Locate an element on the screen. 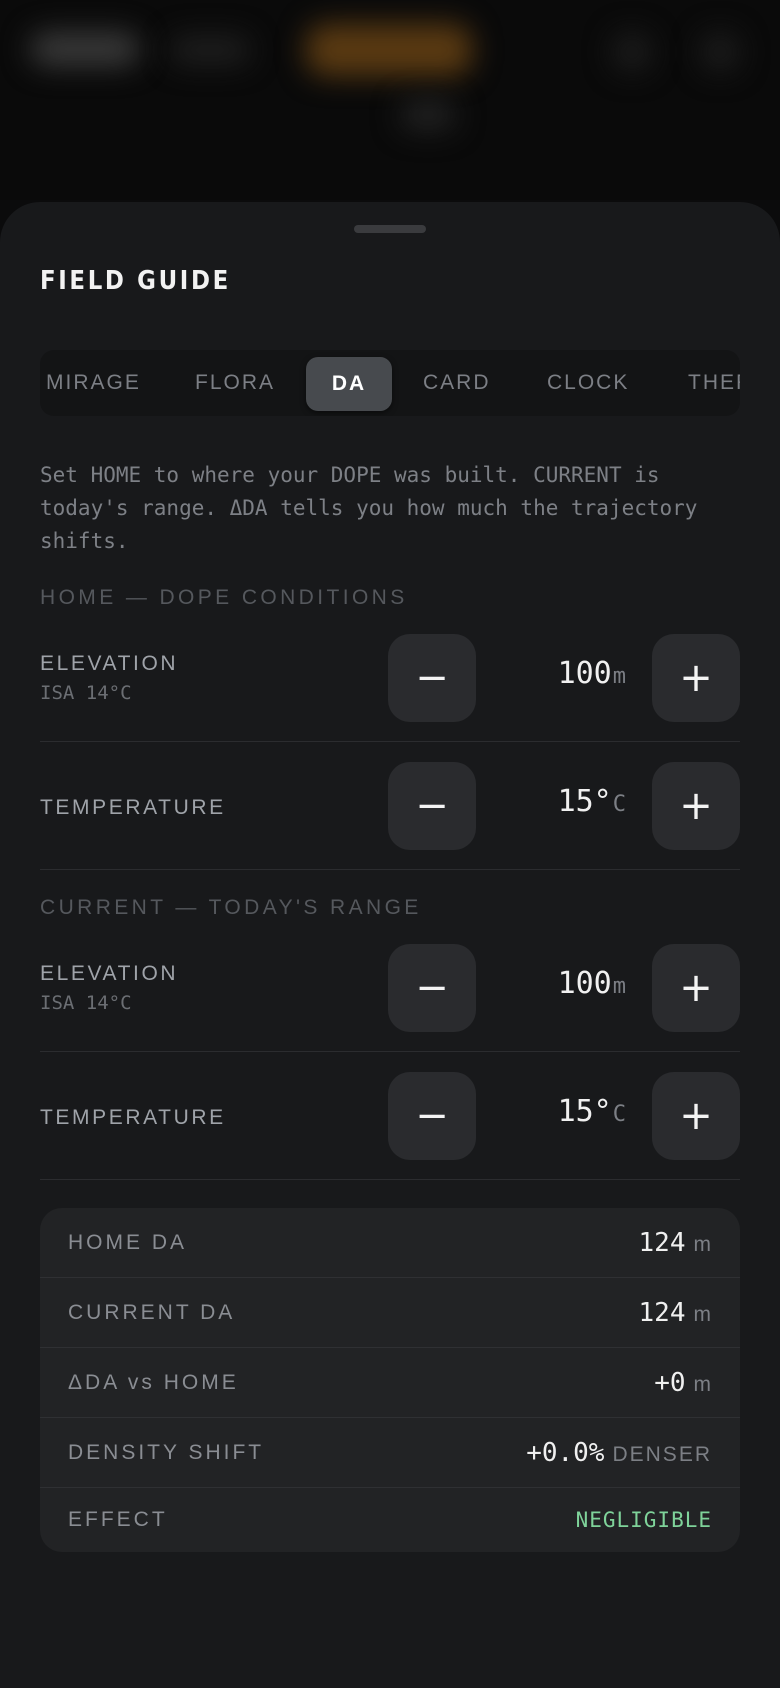 The image size is (780, 1688). home-elevation-decrement-button: − is located at coordinates (432, 678).